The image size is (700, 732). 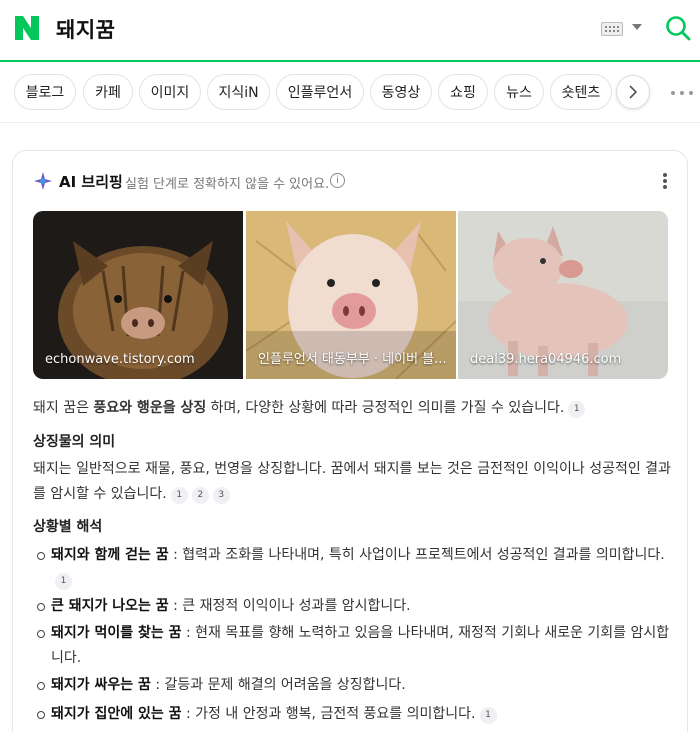 What do you see at coordinates (683, 94) in the screenshot?
I see `more-icon` at bounding box center [683, 94].